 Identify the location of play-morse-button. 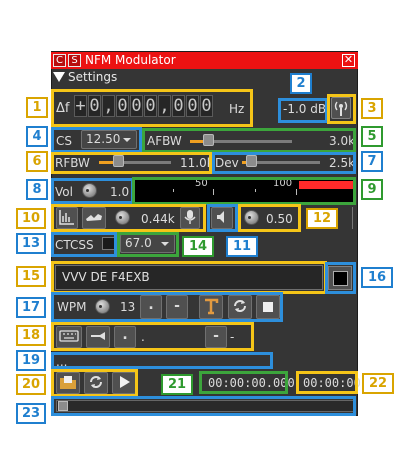
(268, 307).